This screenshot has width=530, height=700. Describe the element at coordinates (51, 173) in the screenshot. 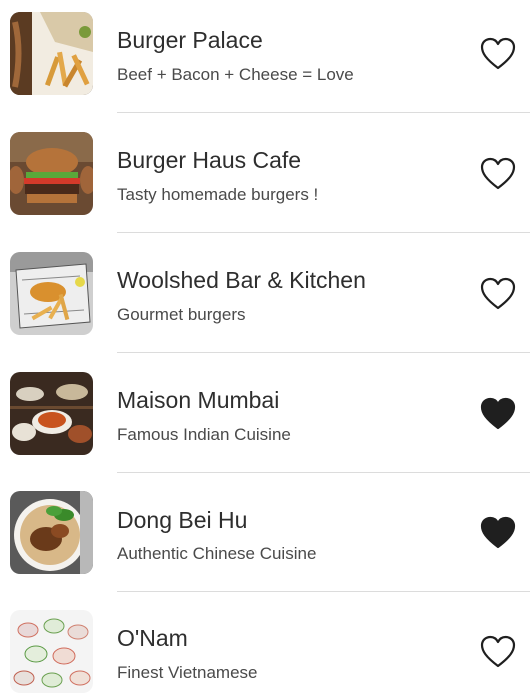

I see `burger-image` at that location.